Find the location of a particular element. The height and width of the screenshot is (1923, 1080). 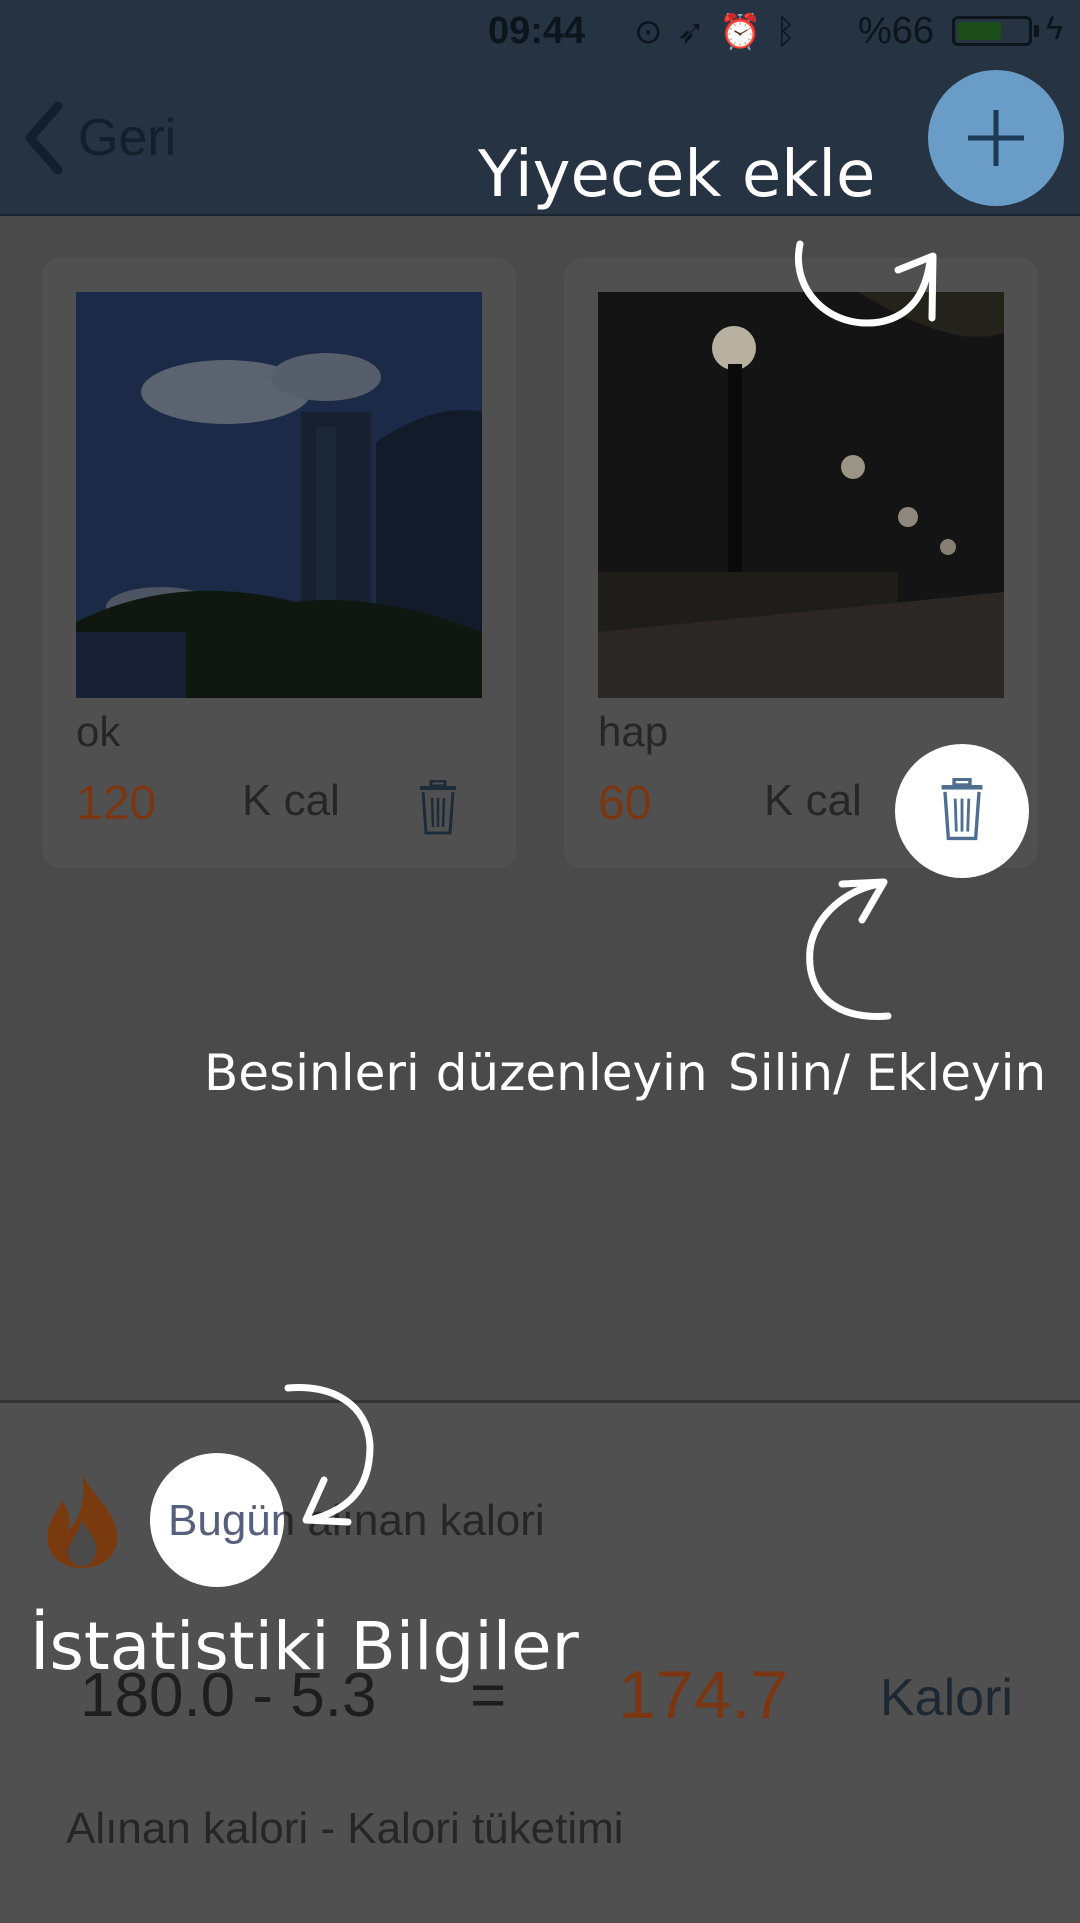

arrow-to-trash-icon is located at coordinates (849, 950).